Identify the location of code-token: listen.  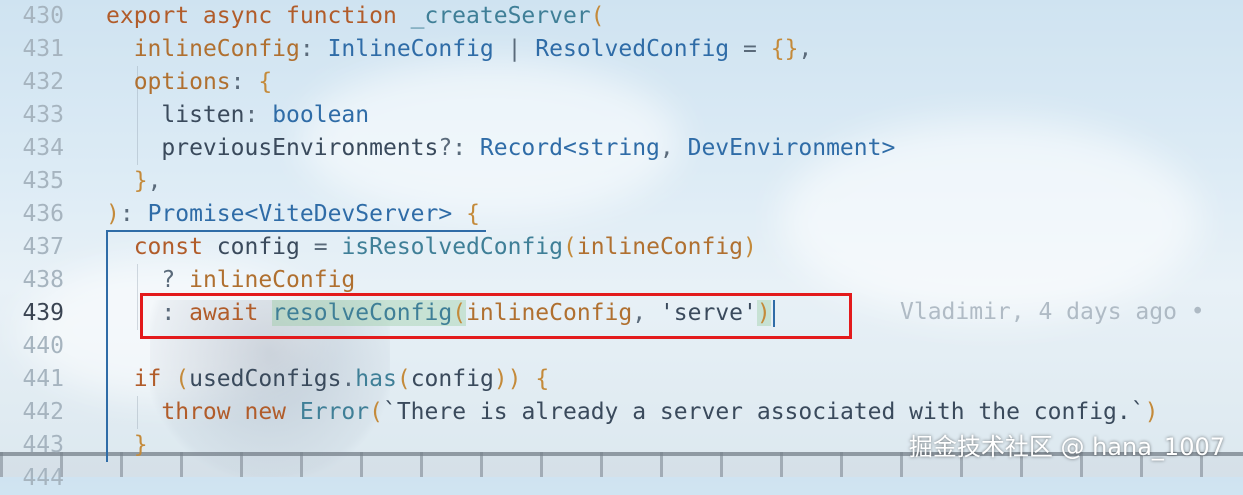
(203, 115).